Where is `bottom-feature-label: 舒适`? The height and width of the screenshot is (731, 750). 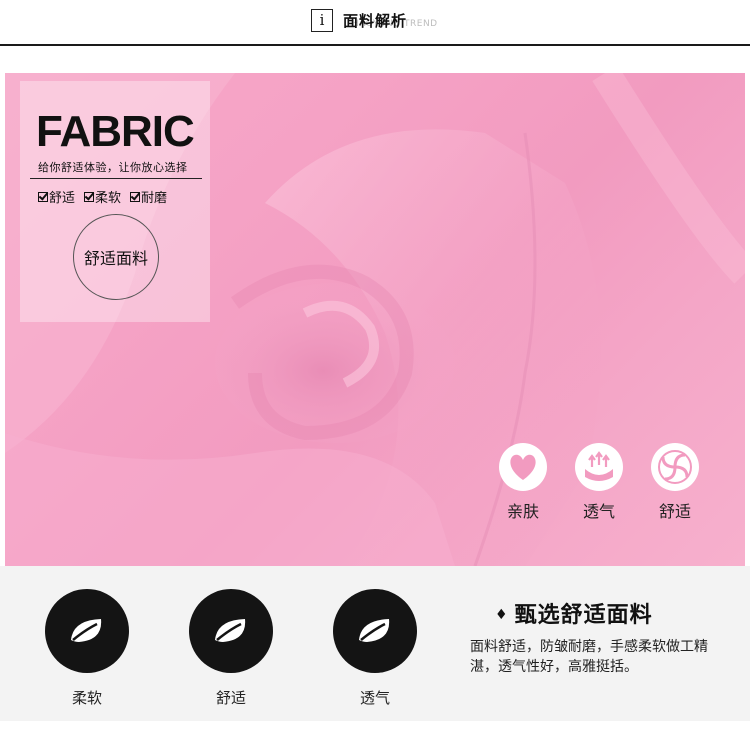
bottom-feature-label: 舒适 is located at coordinates (230, 698).